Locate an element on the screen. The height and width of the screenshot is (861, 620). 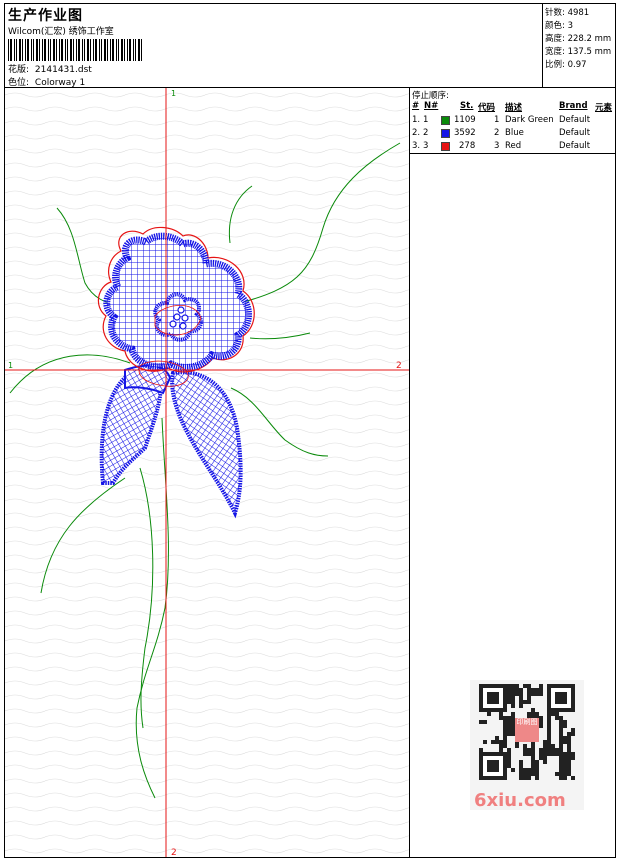
stat-colors: 颜色: 3 is located at coordinates (559, 26).